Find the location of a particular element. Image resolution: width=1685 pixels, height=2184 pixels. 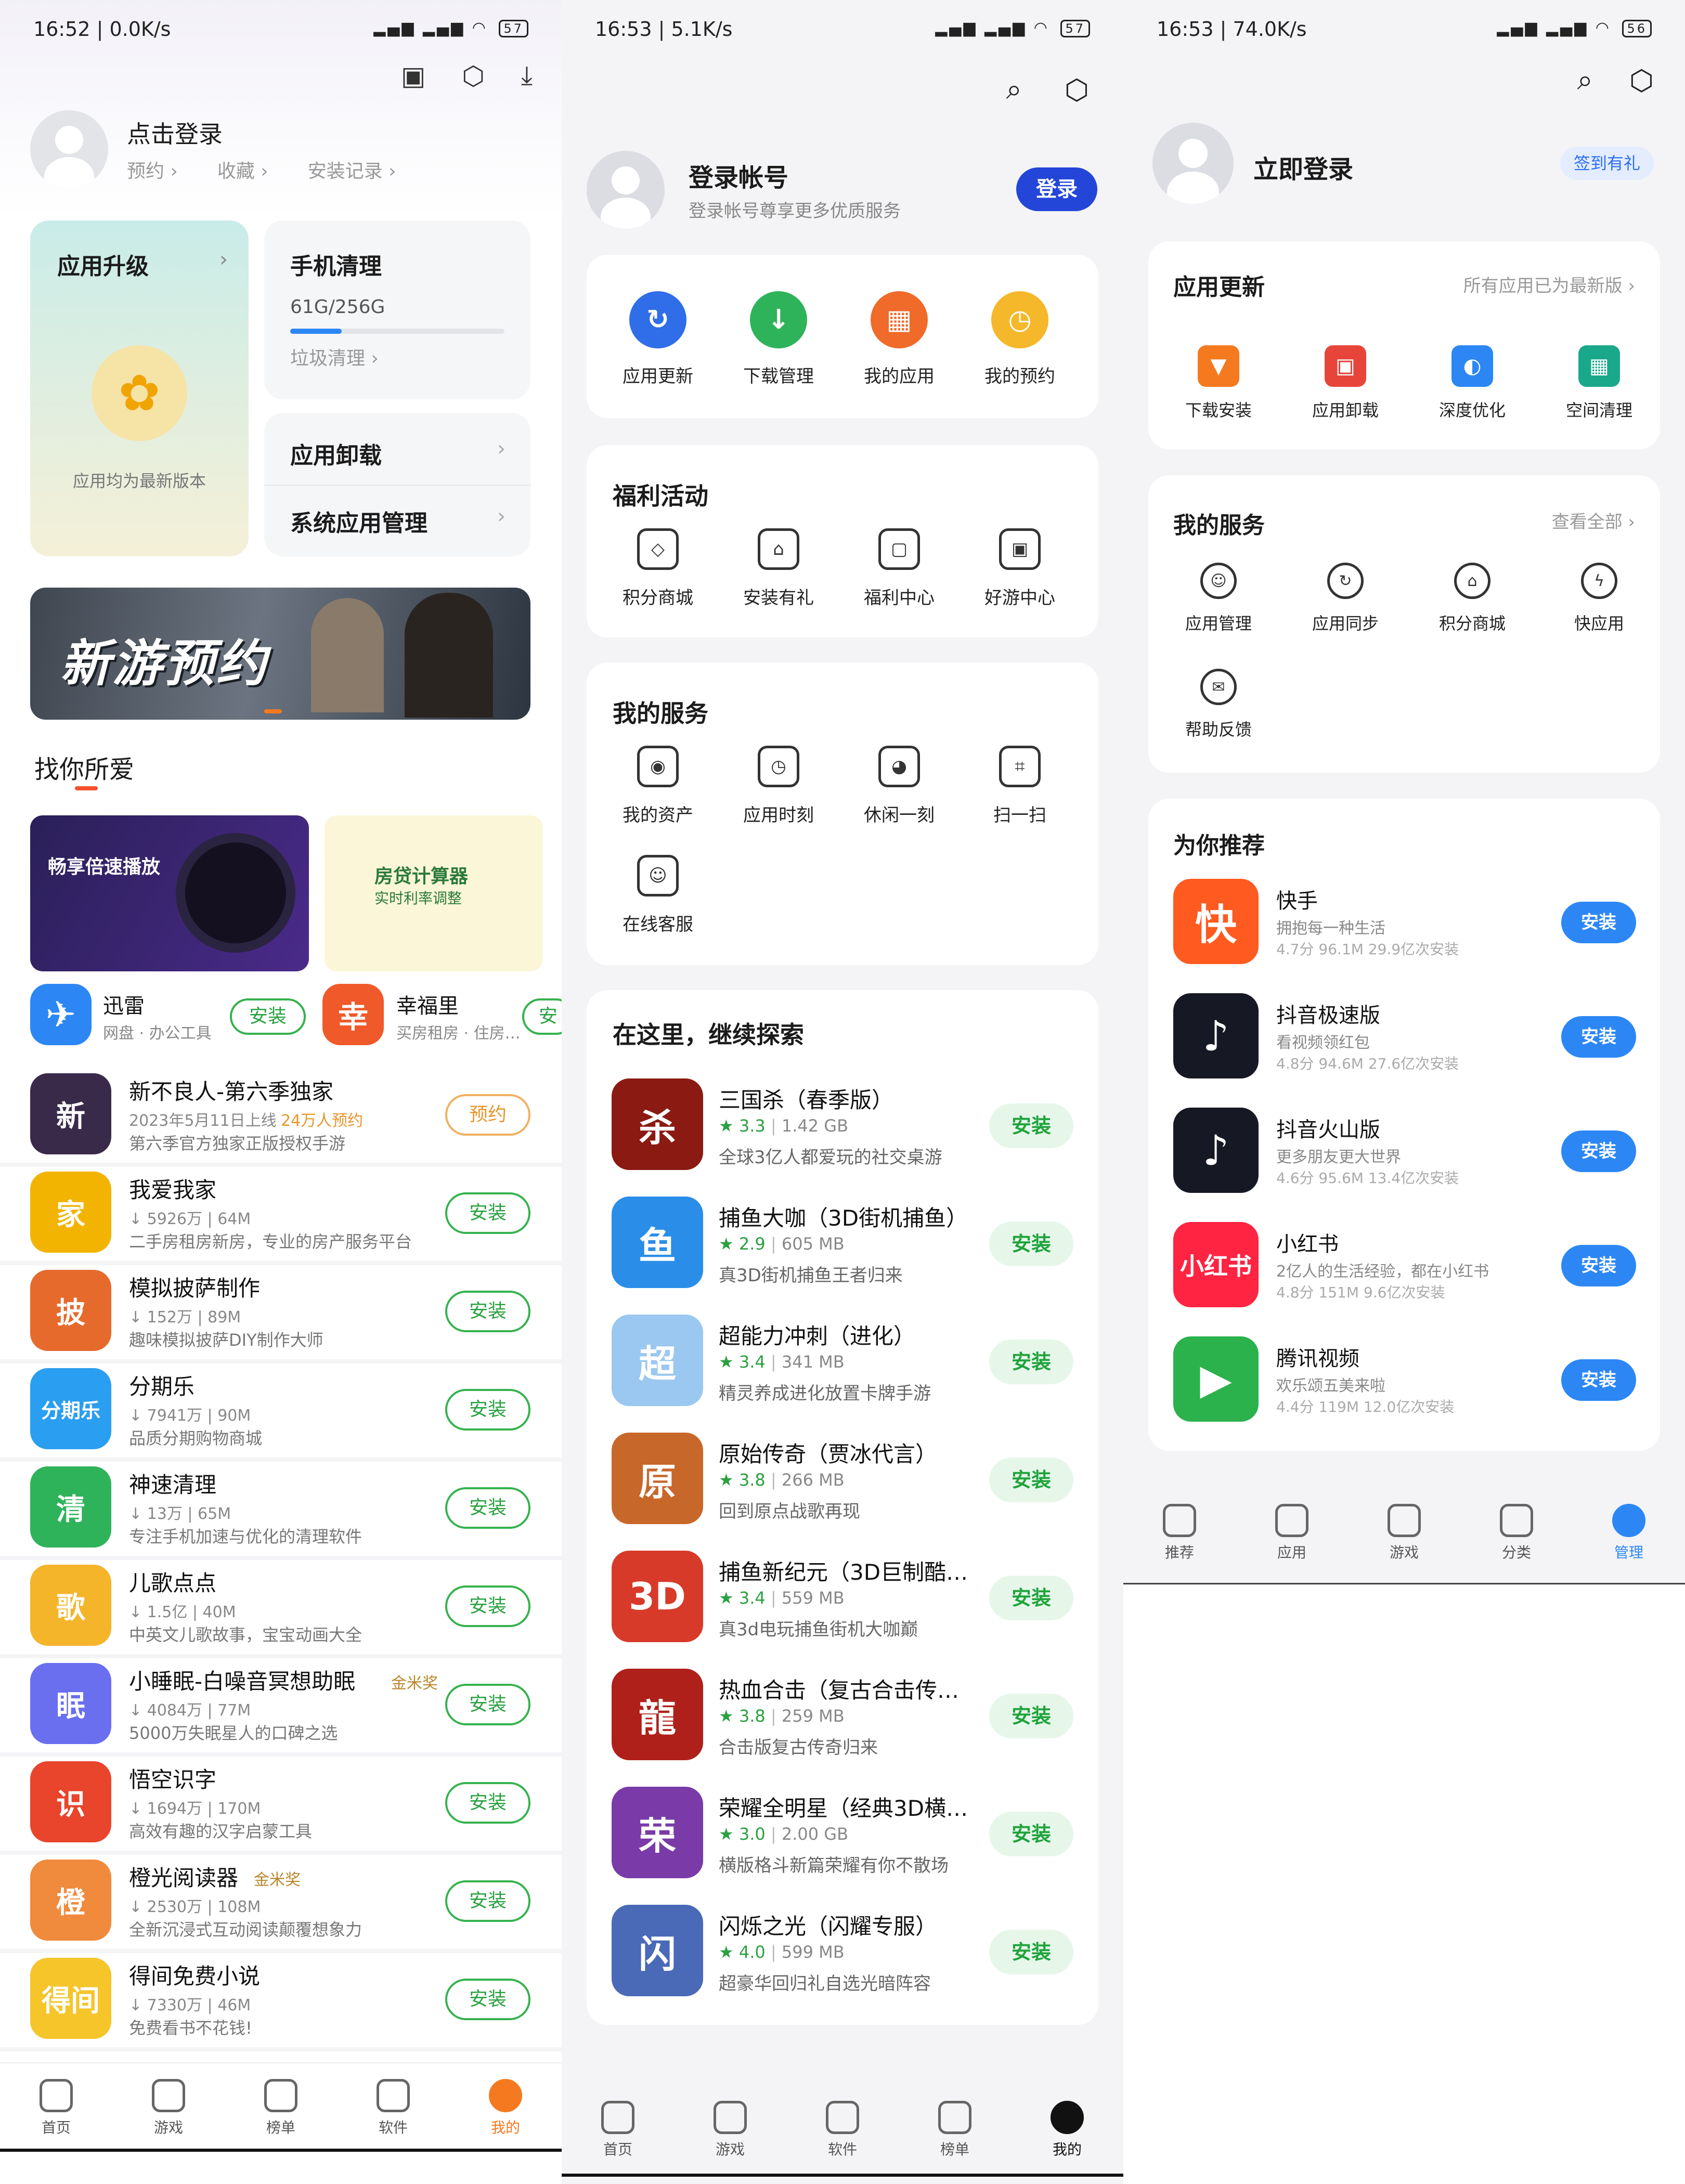

app-name: 分期乐 is located at coordinates (162, 1385).